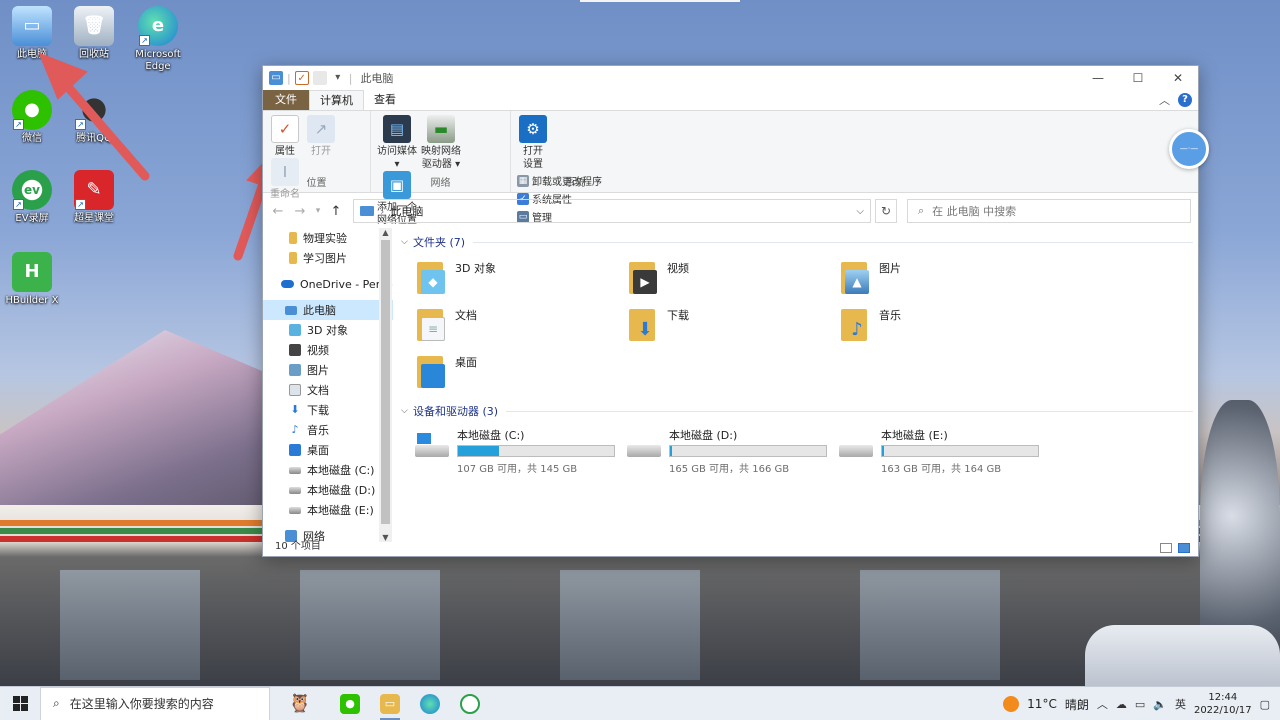 The width and height of the screenshot is (1280, 720). I want to click on folders-section-header: ⌵ 文件夹 (7), so click(797, 242).